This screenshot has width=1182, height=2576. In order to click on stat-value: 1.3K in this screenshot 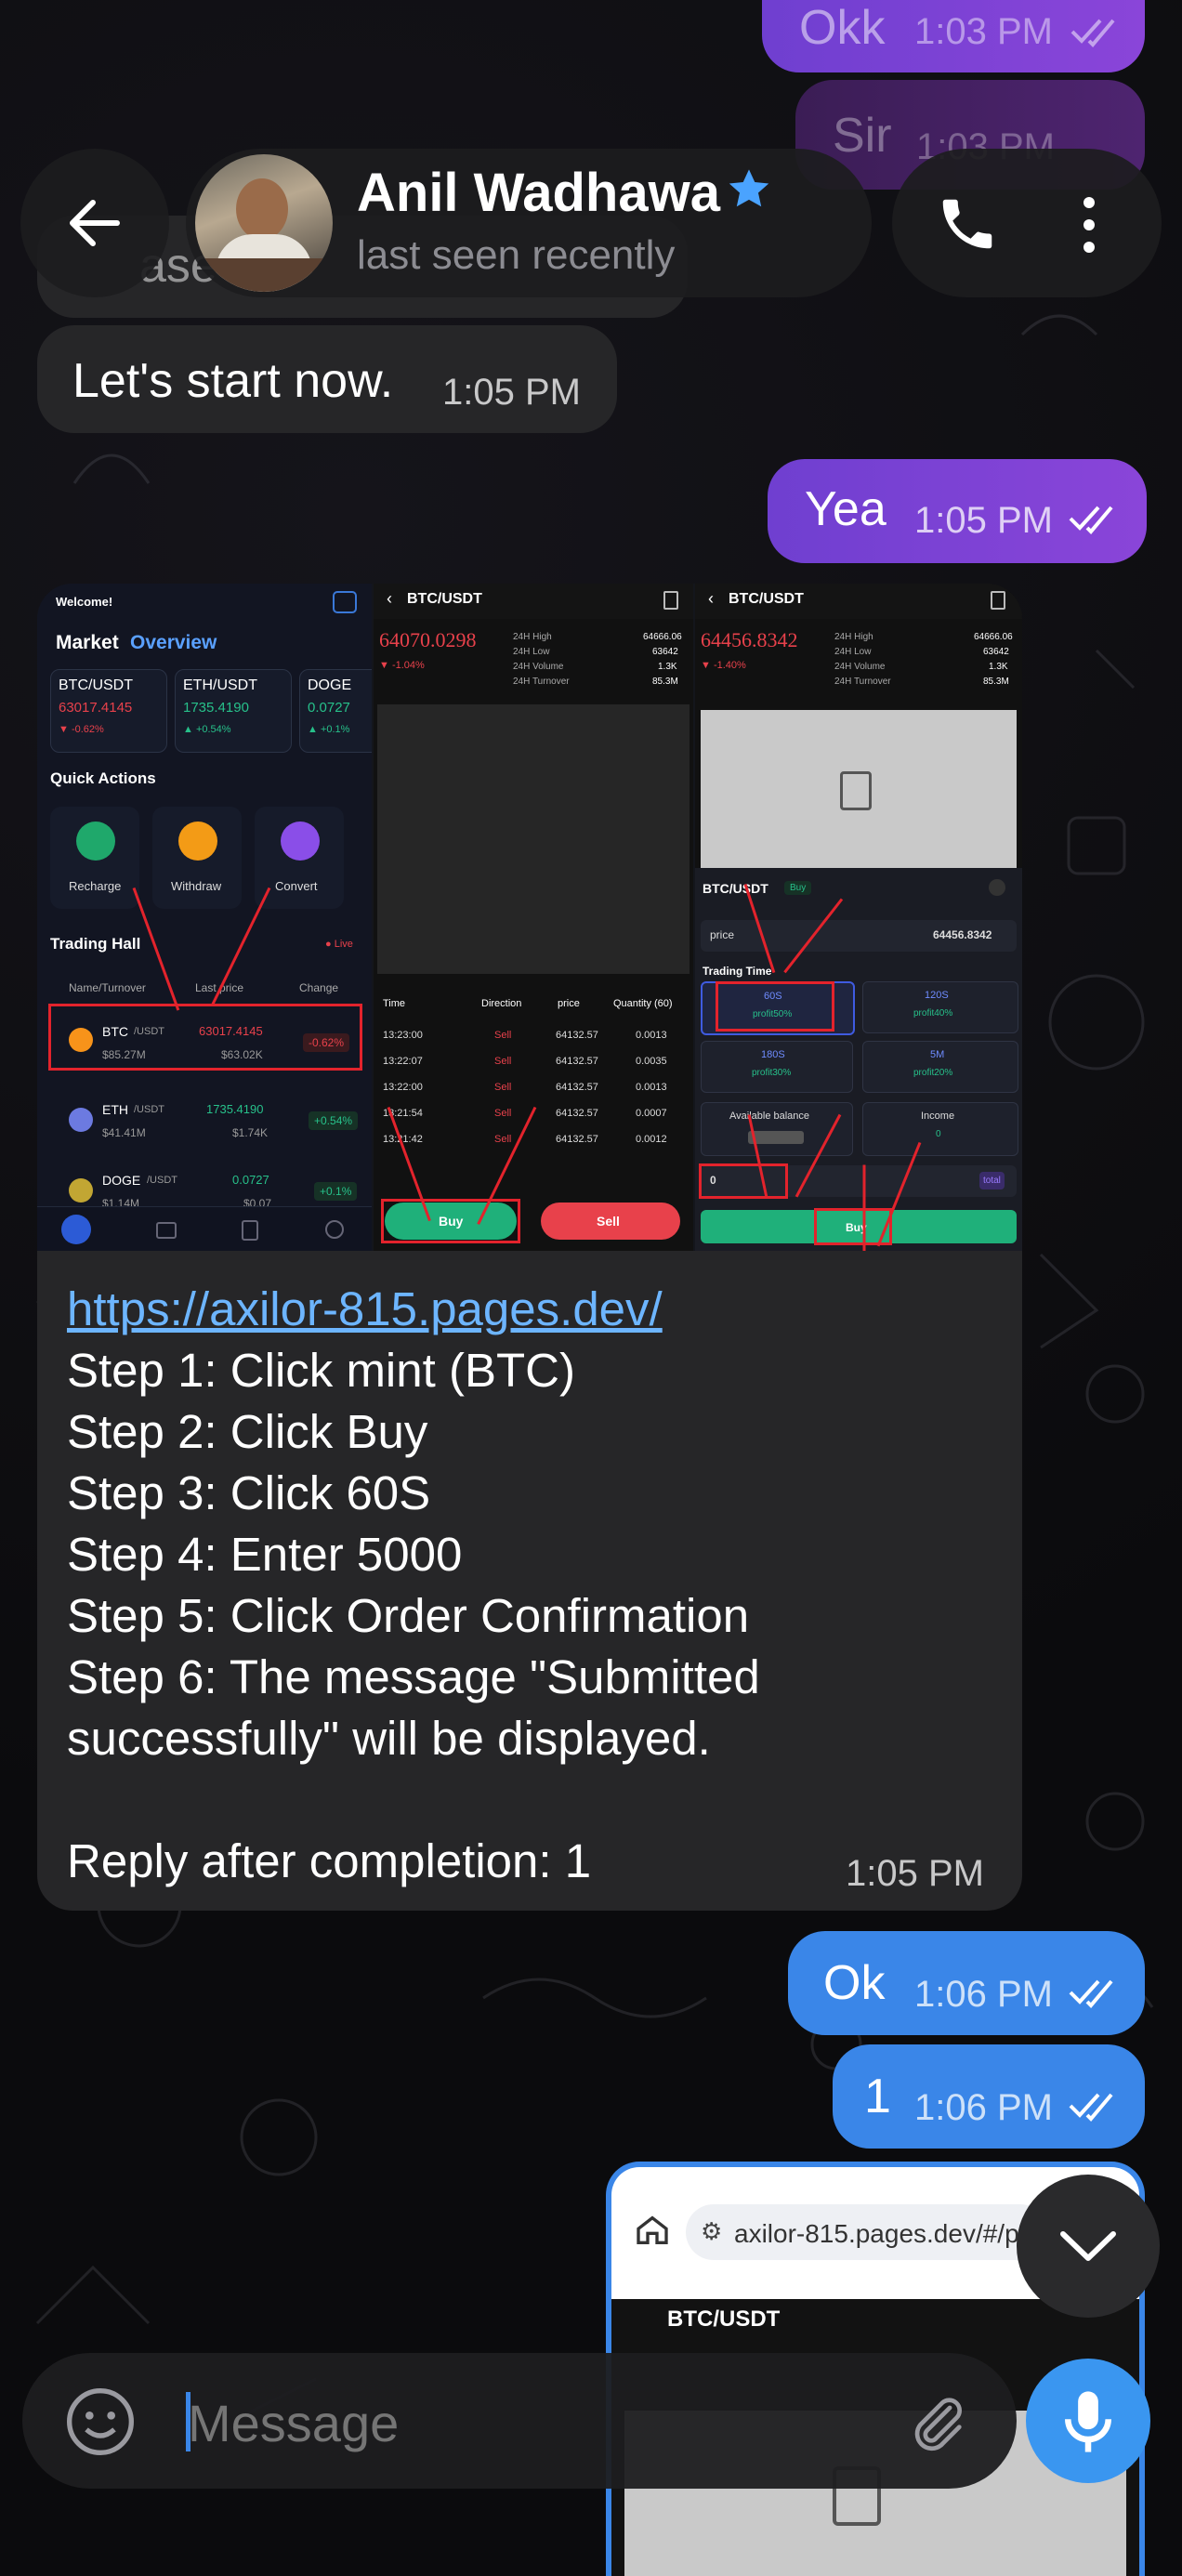, I will do `click(998, 667)`.